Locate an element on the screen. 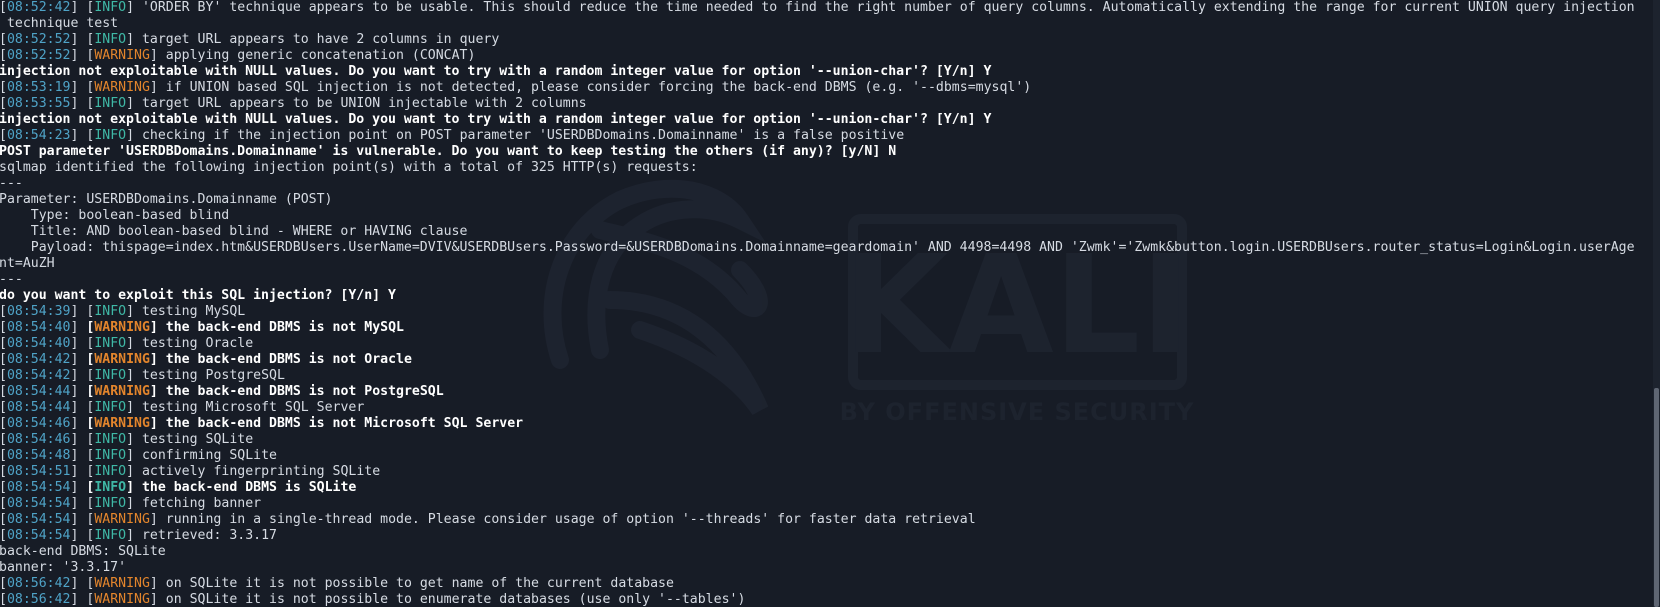 Image resolution: width=1660 pixels, height=607 pixels. terminal-line: [08:54:40] [INFO] testing Oracle is located at coordinates (824, 344).